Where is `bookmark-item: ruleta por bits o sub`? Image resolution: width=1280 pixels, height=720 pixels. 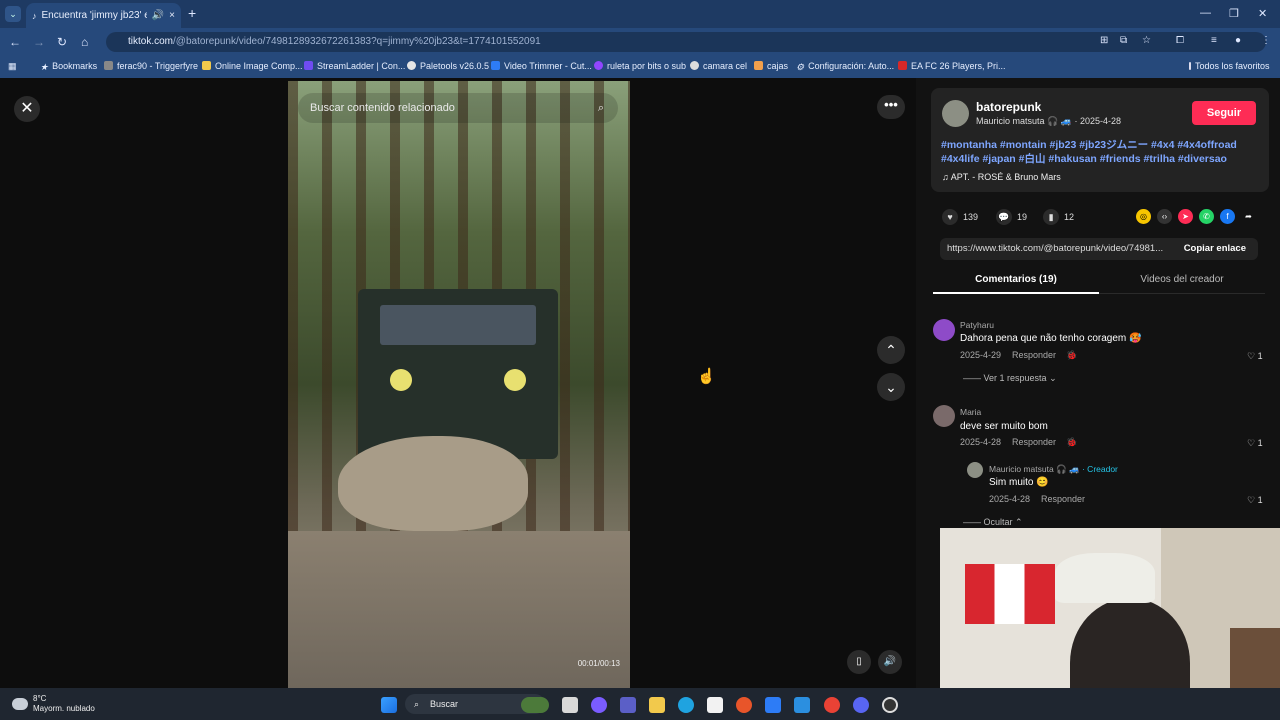
bookmark-item: ruleta por bits o sub is located at coordinates (640, 66).